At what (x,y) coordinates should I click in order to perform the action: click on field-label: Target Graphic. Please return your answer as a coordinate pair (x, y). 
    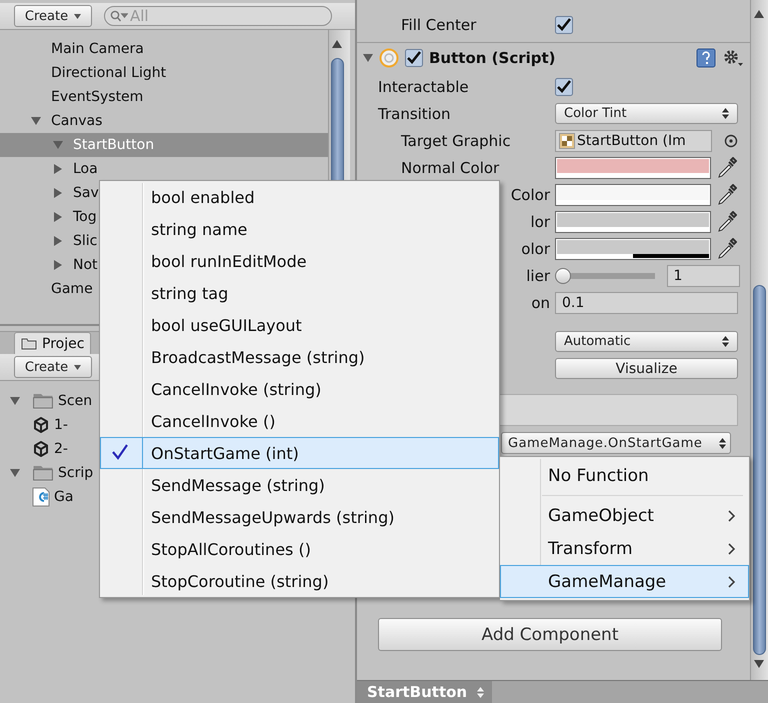
    Looking at the image, I should click on (456, 141).